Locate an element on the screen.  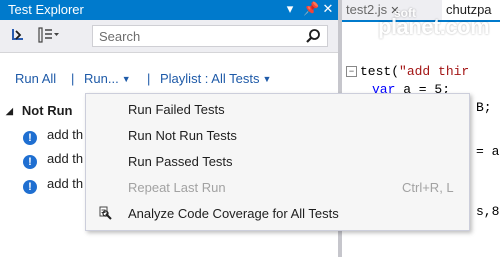
playlist-label: Playlist : All Tests is located at coordinates (210, 78).